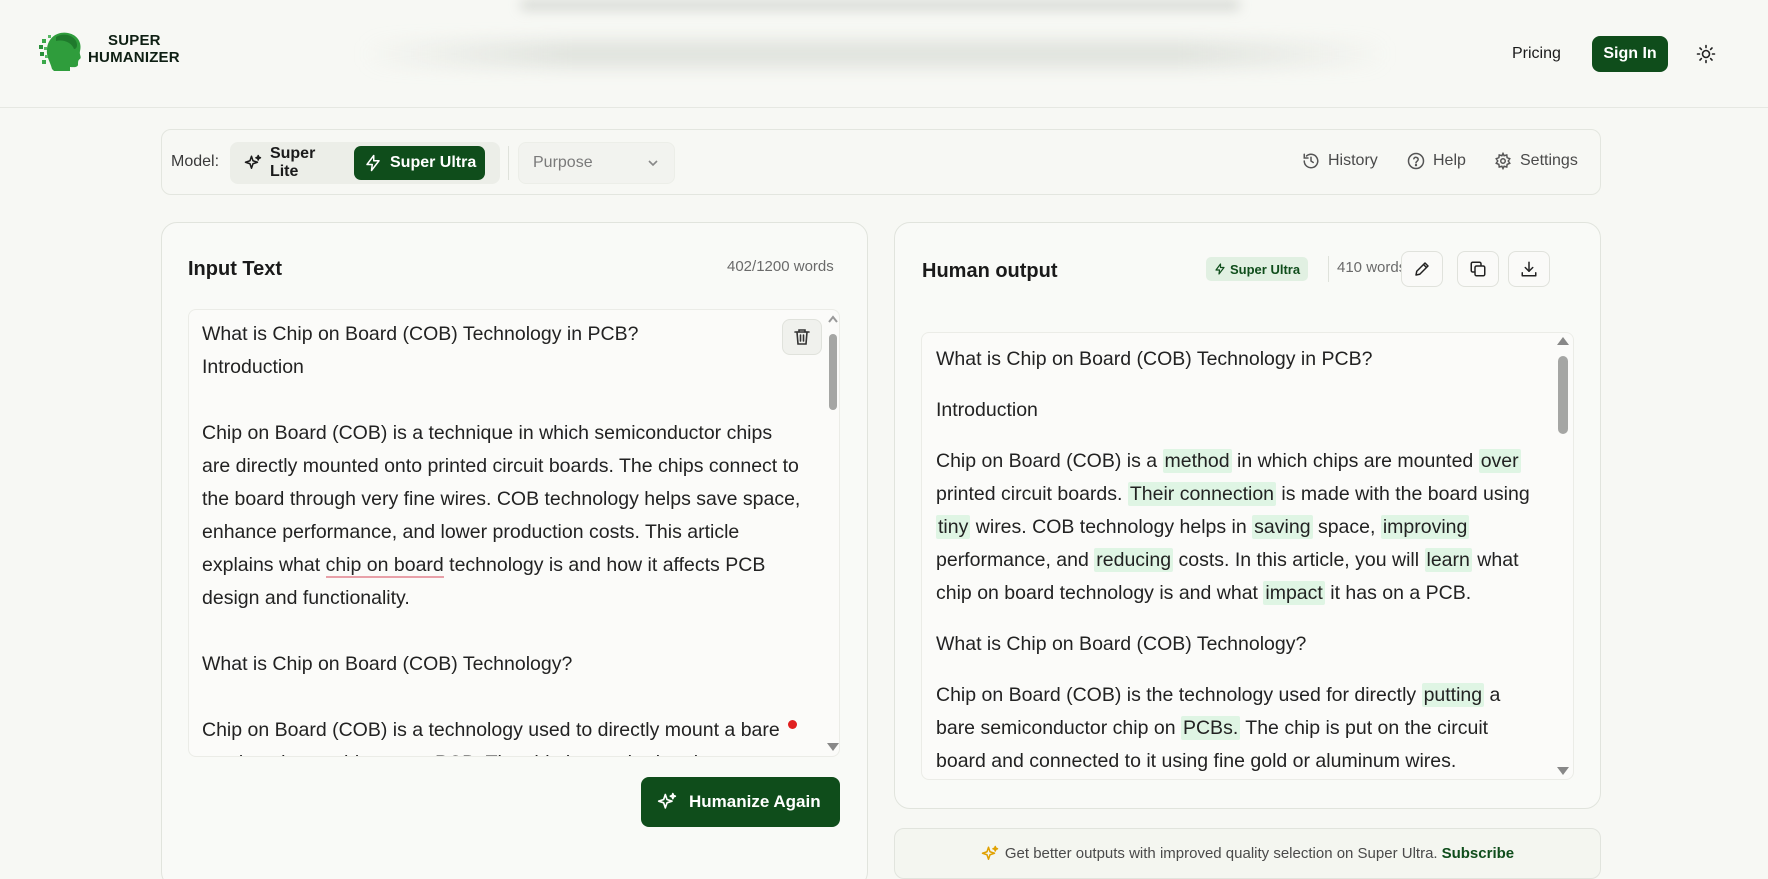 This screenshot has width=1768, height=879. I want to click on help-link: Help, so click(1436, 161).